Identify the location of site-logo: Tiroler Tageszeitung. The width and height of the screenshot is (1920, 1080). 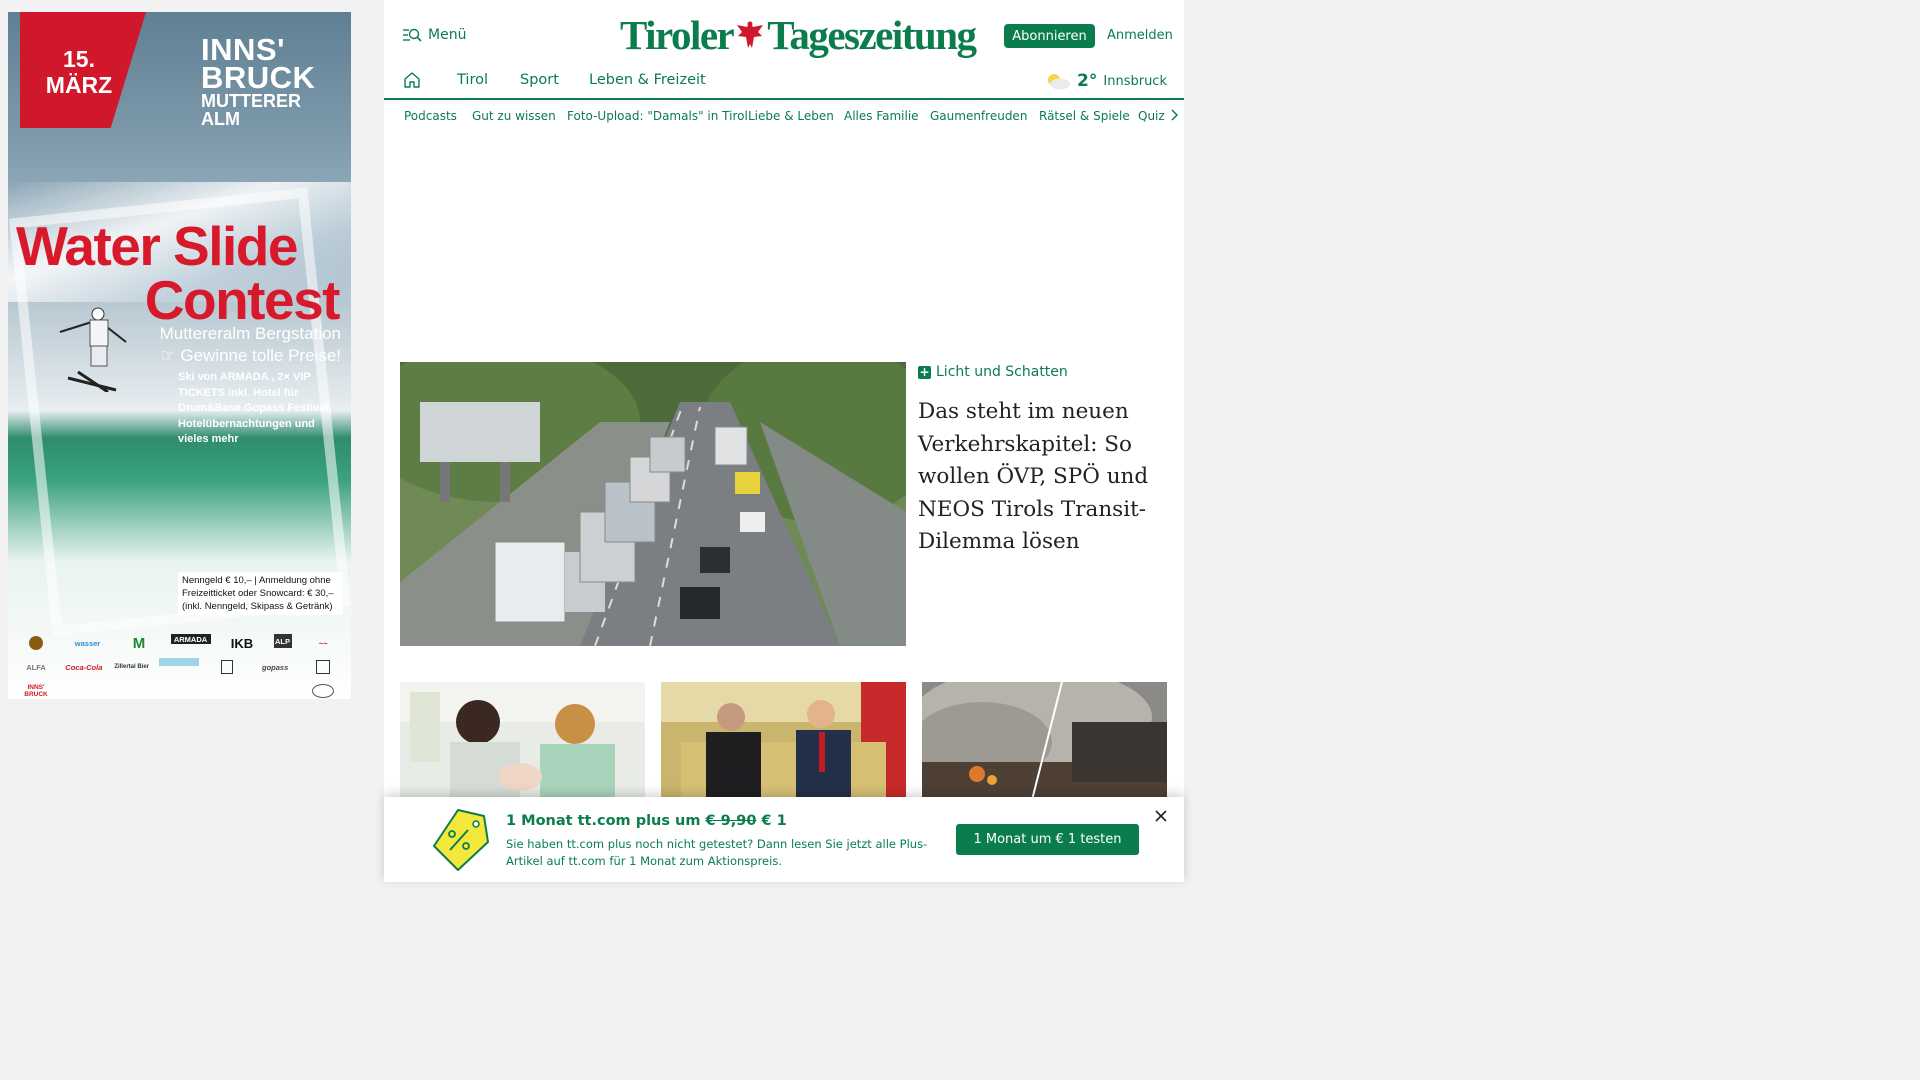
(798, 35).